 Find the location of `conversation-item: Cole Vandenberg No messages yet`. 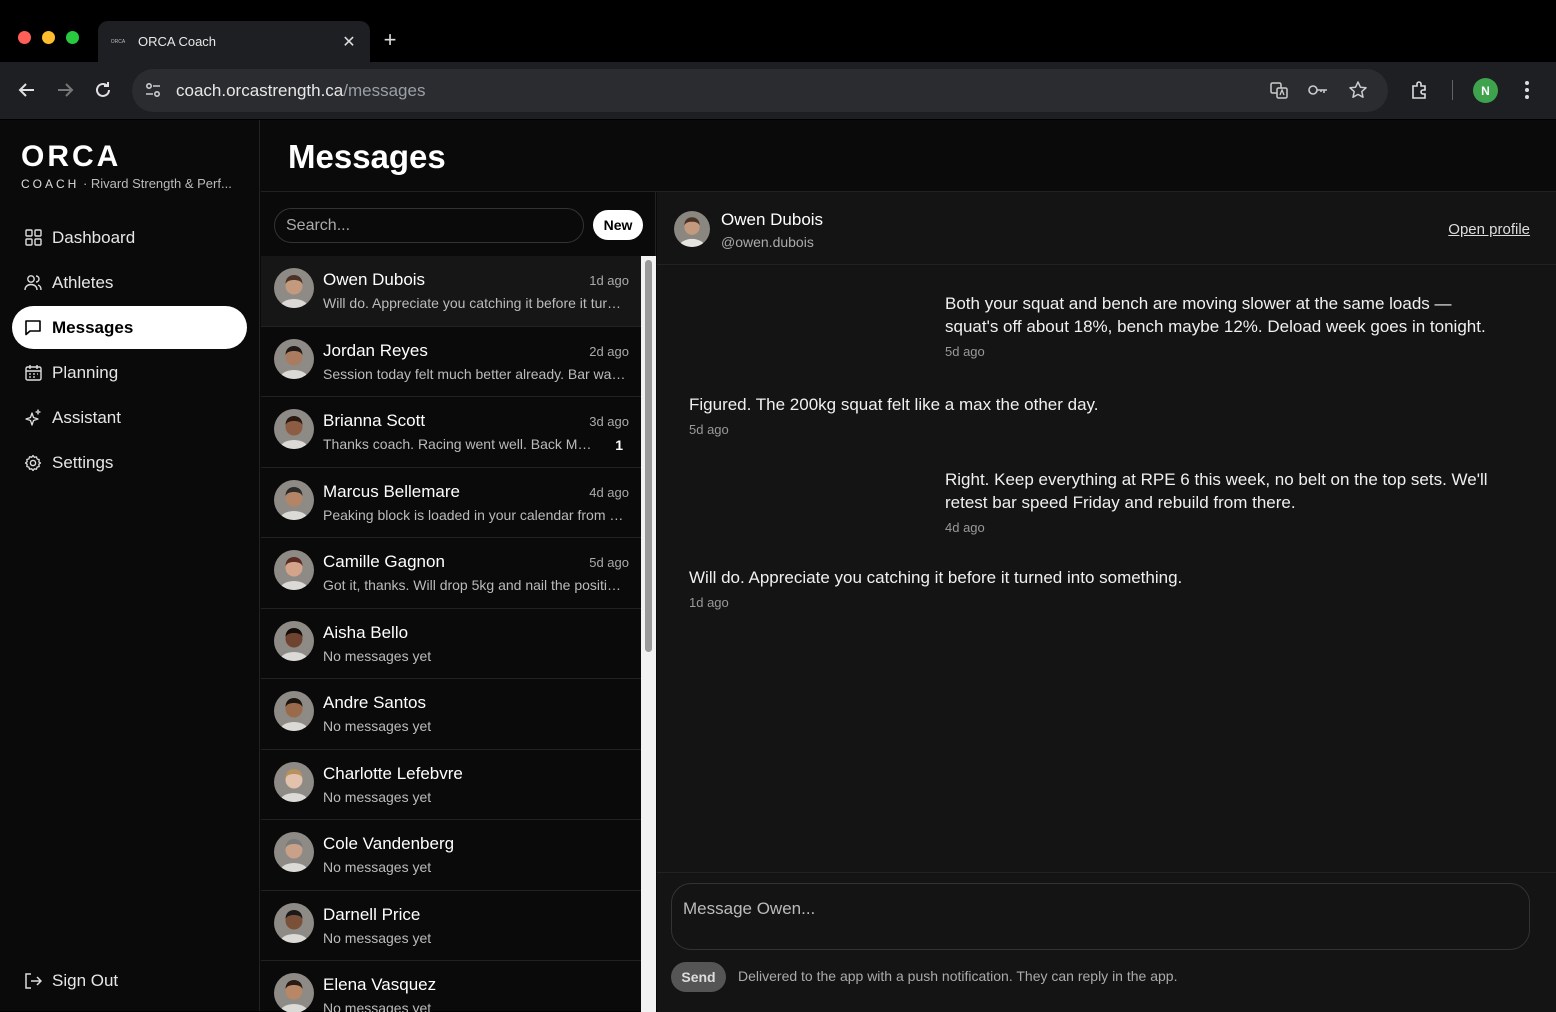

conversation-item: Cole Vandenberg No messages yet is located at coordinates (451, 855).